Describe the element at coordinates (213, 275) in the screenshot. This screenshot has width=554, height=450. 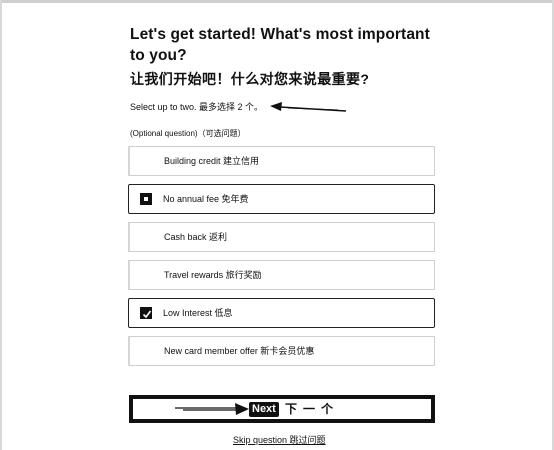
I see `option-label: Travel rewards 旅行奖励` at that location.